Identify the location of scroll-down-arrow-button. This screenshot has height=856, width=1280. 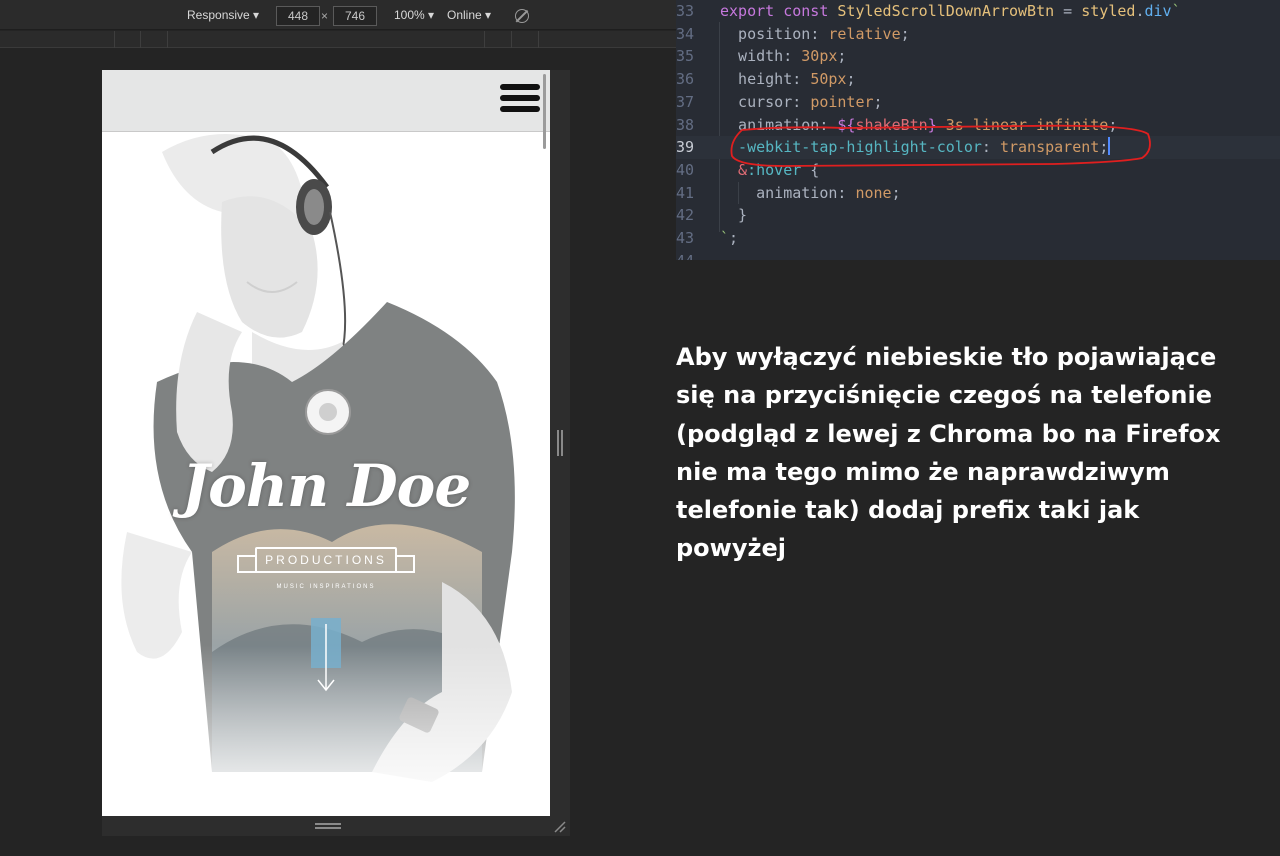
(326, 655).